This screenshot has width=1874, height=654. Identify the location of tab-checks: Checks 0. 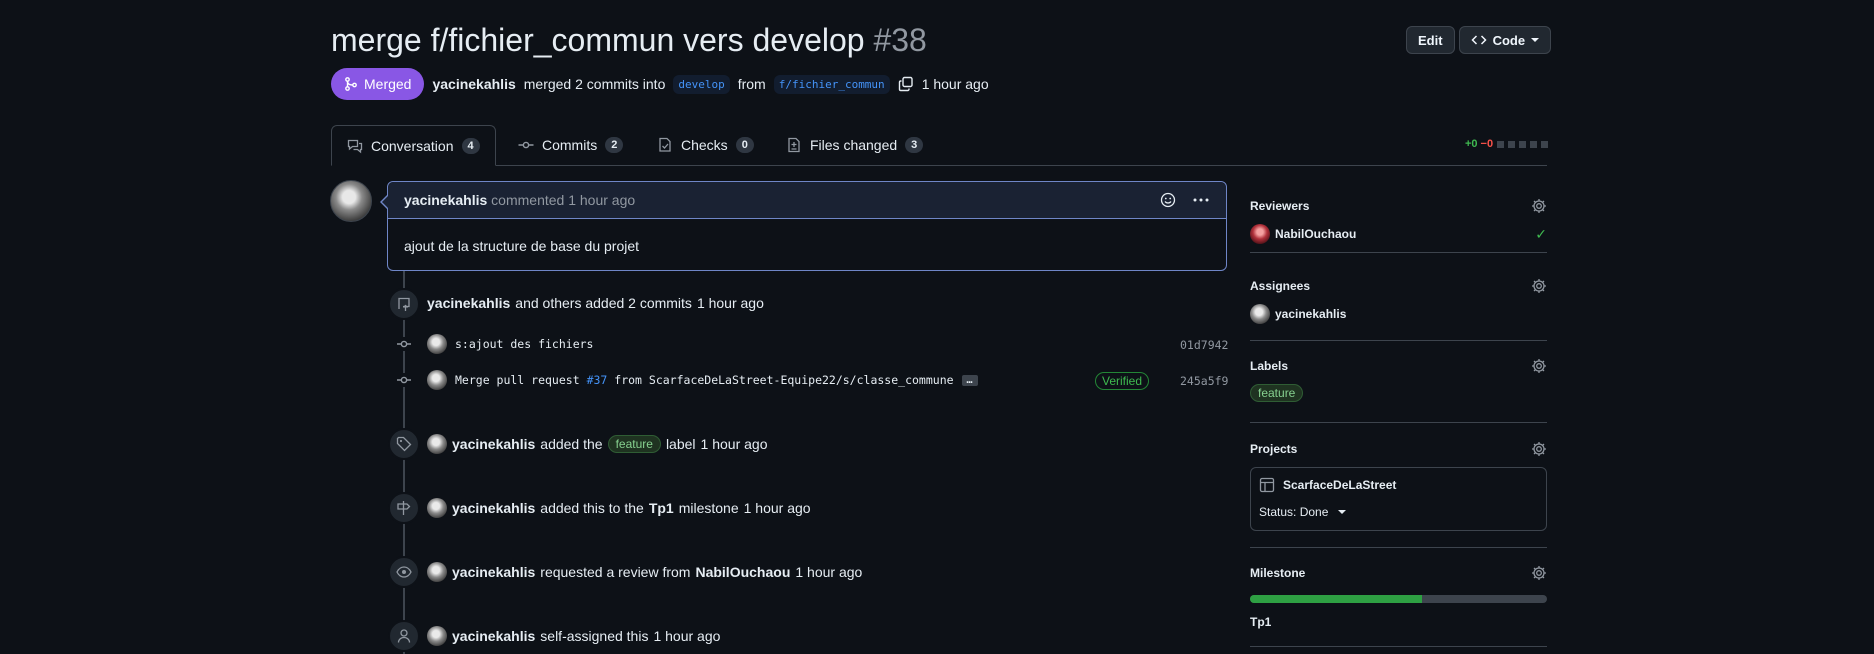
(705, 145).